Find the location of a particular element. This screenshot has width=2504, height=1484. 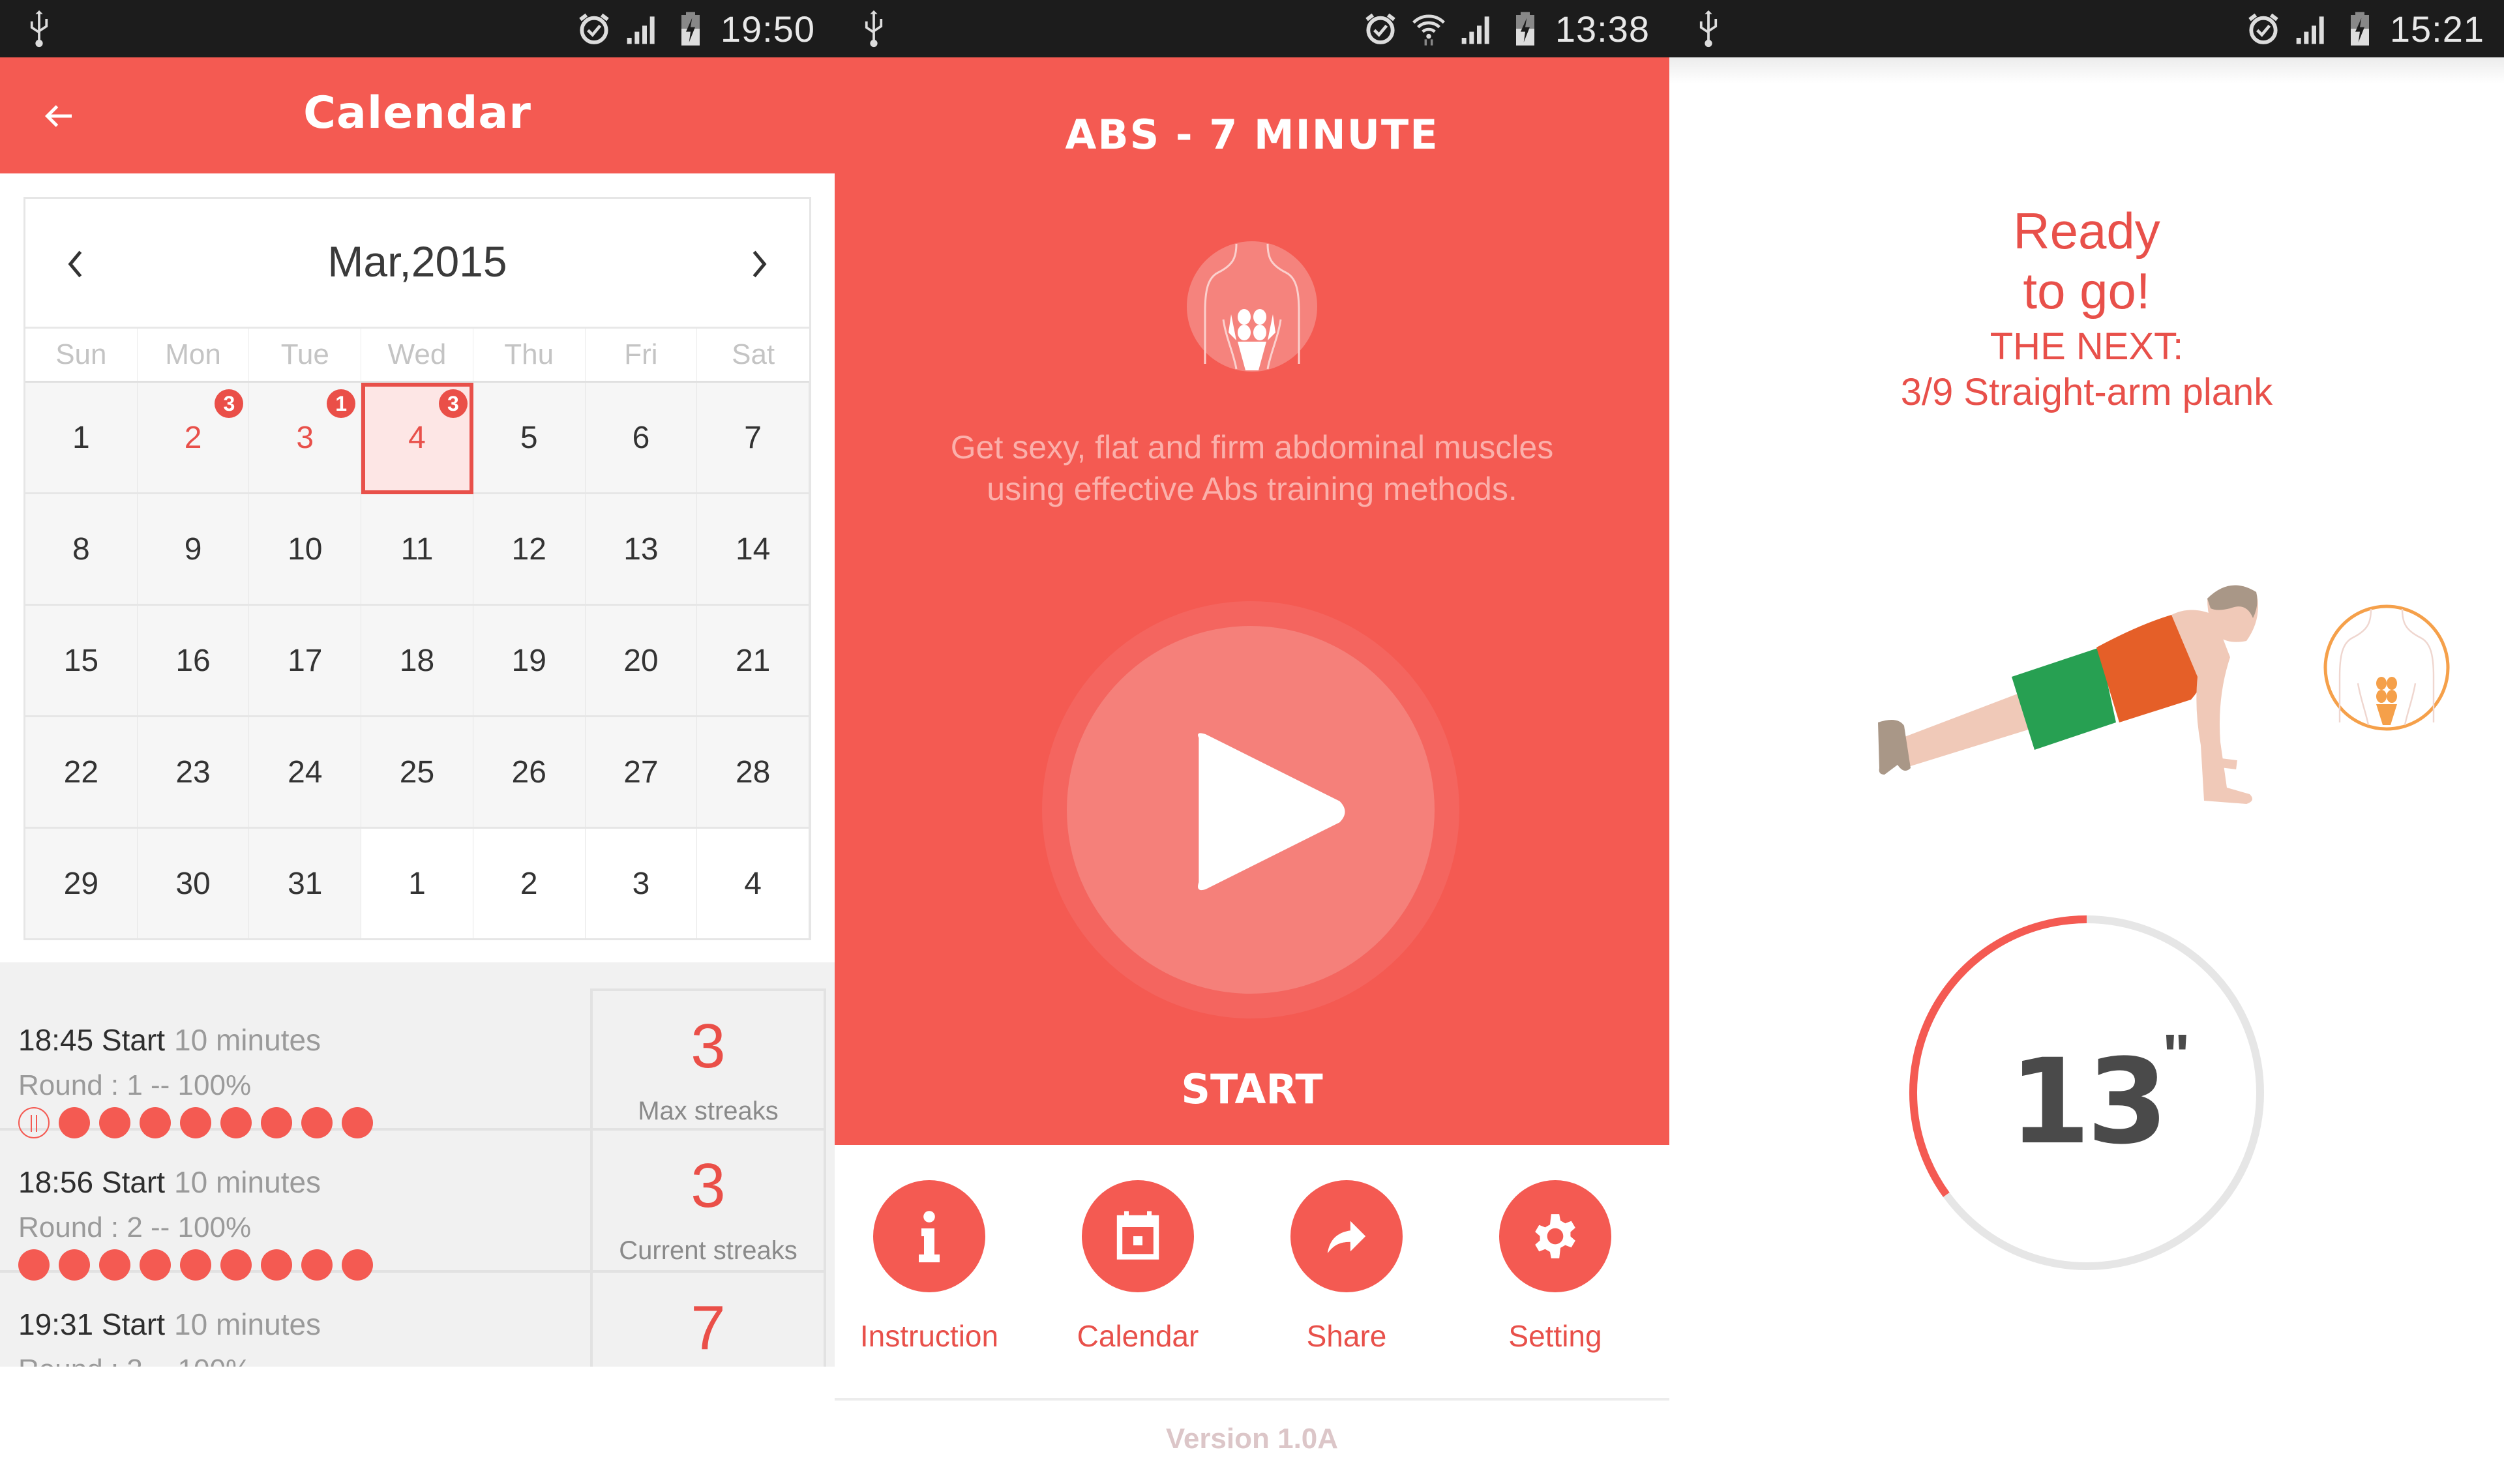

streak-value: 3 is located at coordinates (708, 1186).